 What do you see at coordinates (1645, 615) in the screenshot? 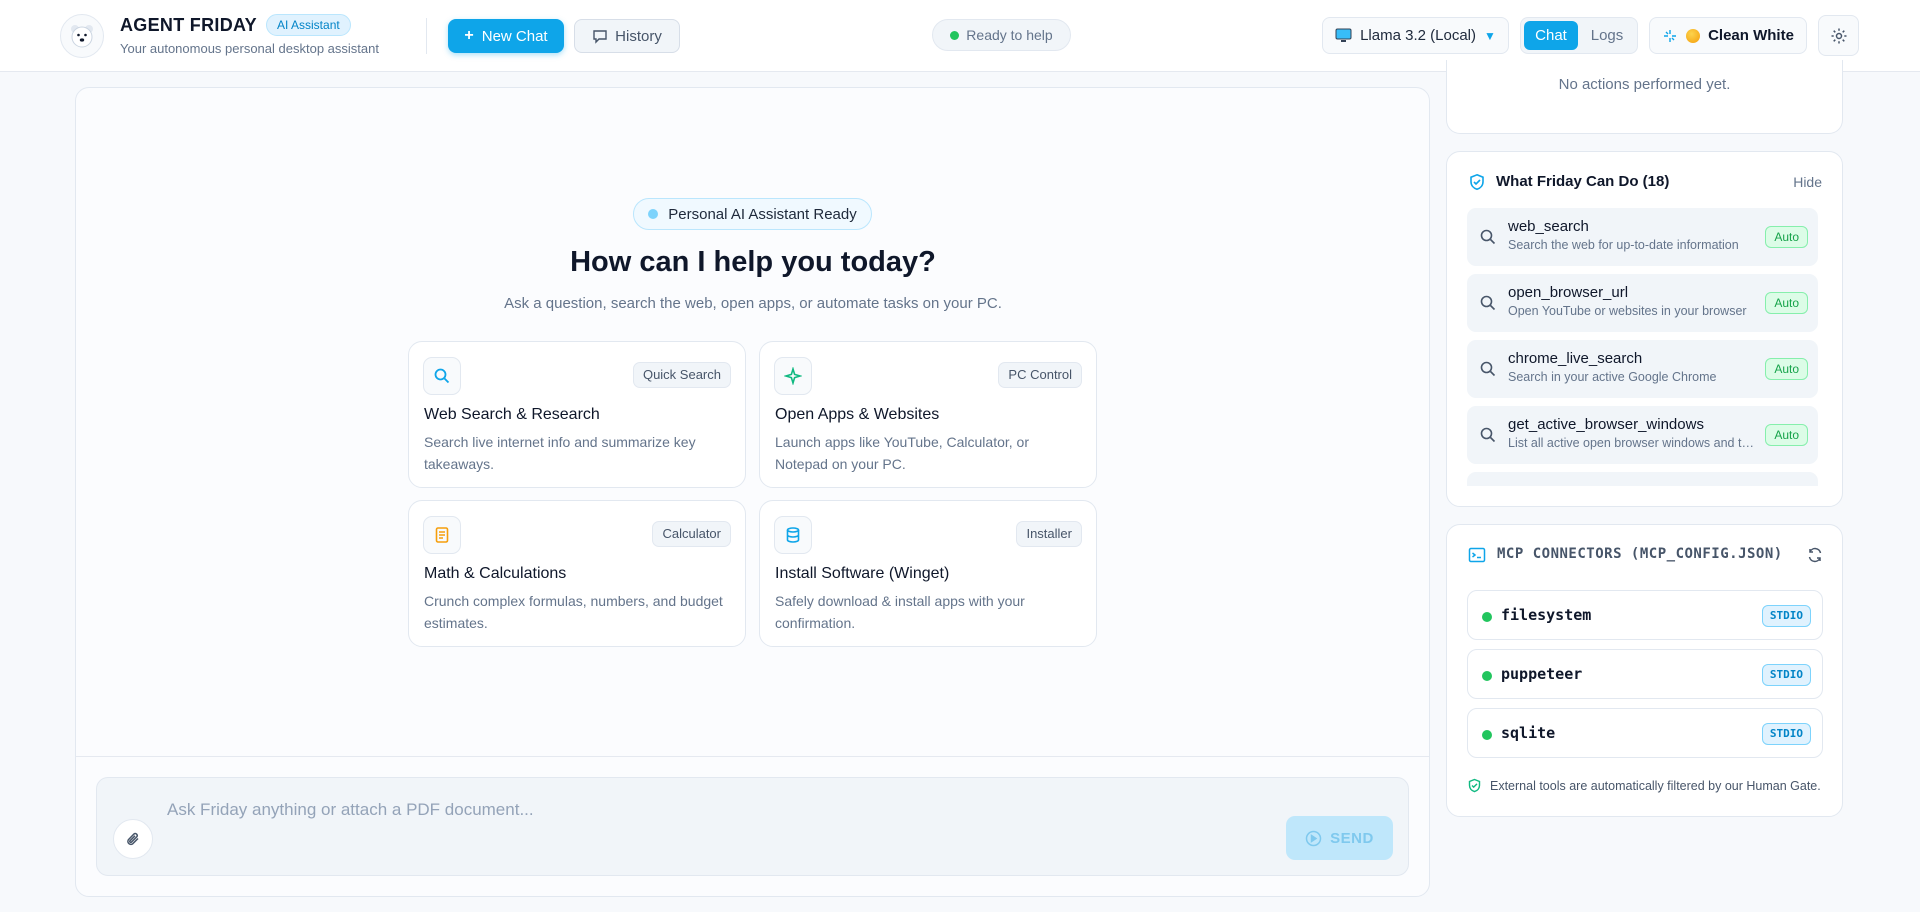
I see `mcp-connector-item: filesystem STDIO` at bounding box center [1645, 615].